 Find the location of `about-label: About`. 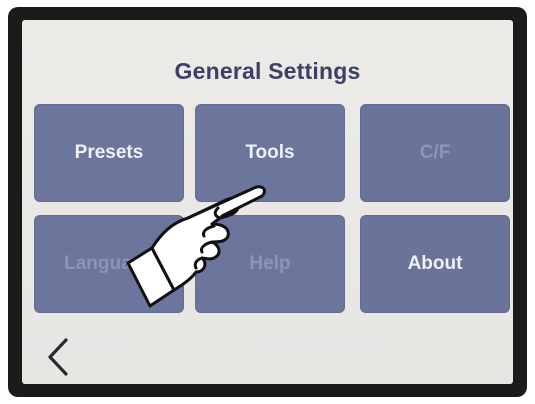

about-label: About is located at coordinates (435, 263).